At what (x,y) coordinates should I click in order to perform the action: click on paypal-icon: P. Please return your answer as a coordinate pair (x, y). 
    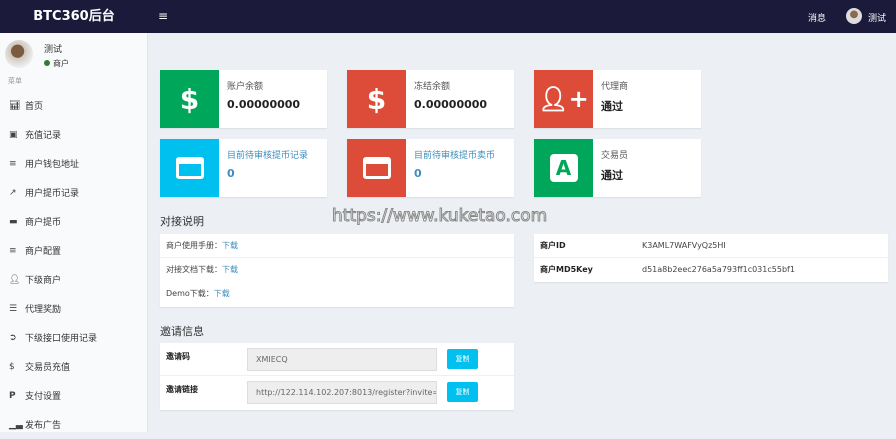
    Looking at the image, I should click on (12, 395).